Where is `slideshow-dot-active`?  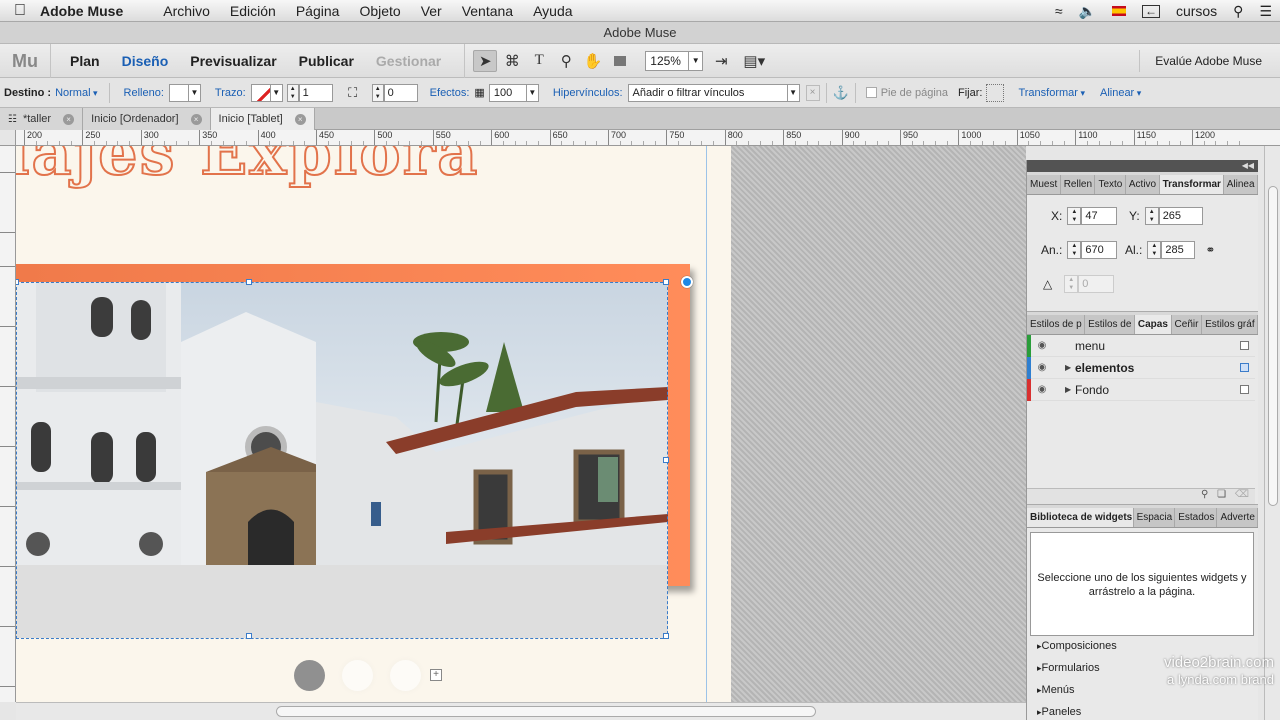 slideshow-dot-active is located at coordinates (309, 675).